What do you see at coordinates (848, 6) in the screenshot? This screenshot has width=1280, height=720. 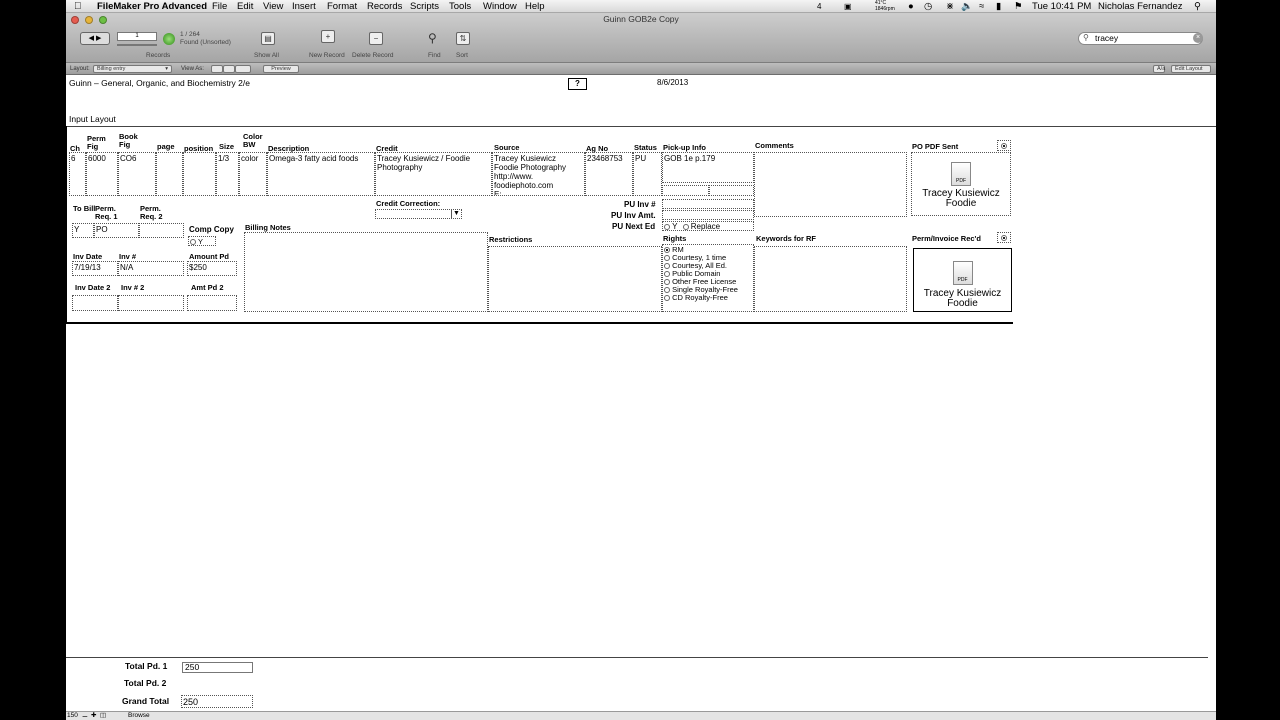 I see `screen-icon: ▣` at bounding box center [848, 6].